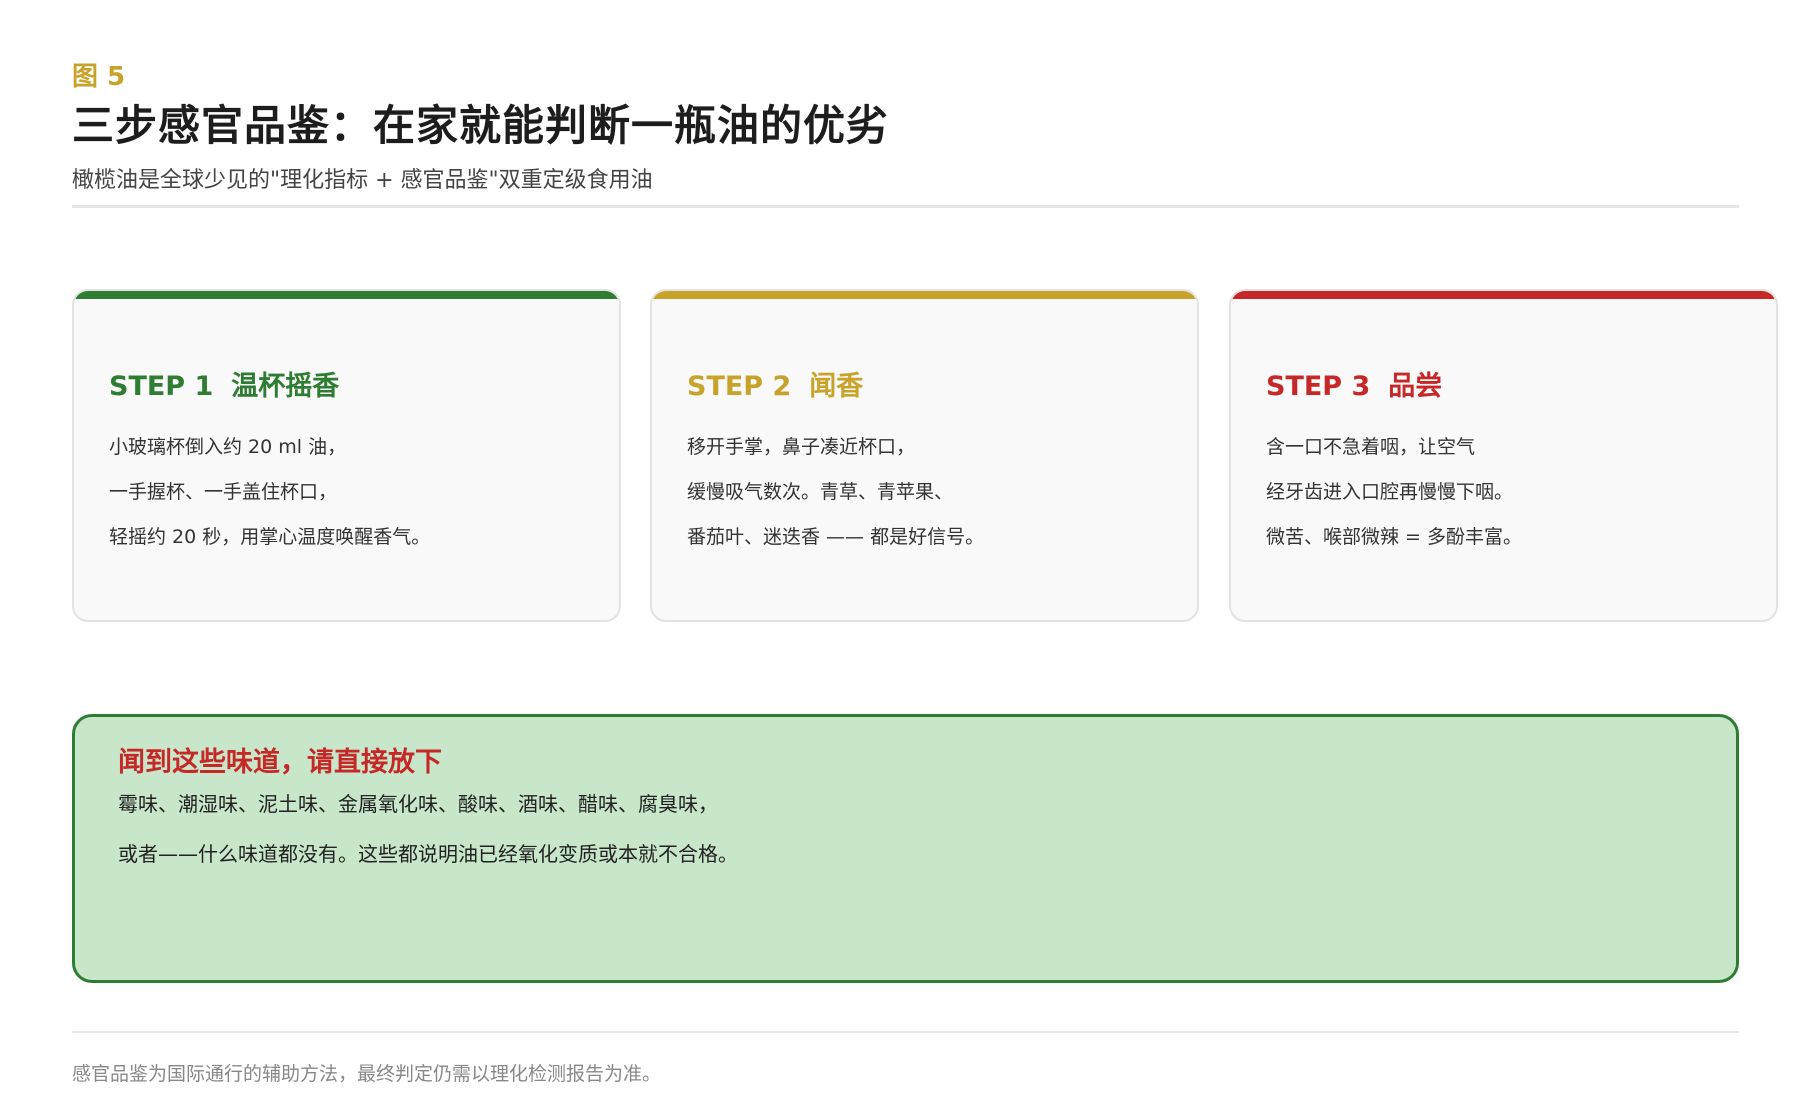  I want to click on step-name-3: 品尝, so click(1415, 386).